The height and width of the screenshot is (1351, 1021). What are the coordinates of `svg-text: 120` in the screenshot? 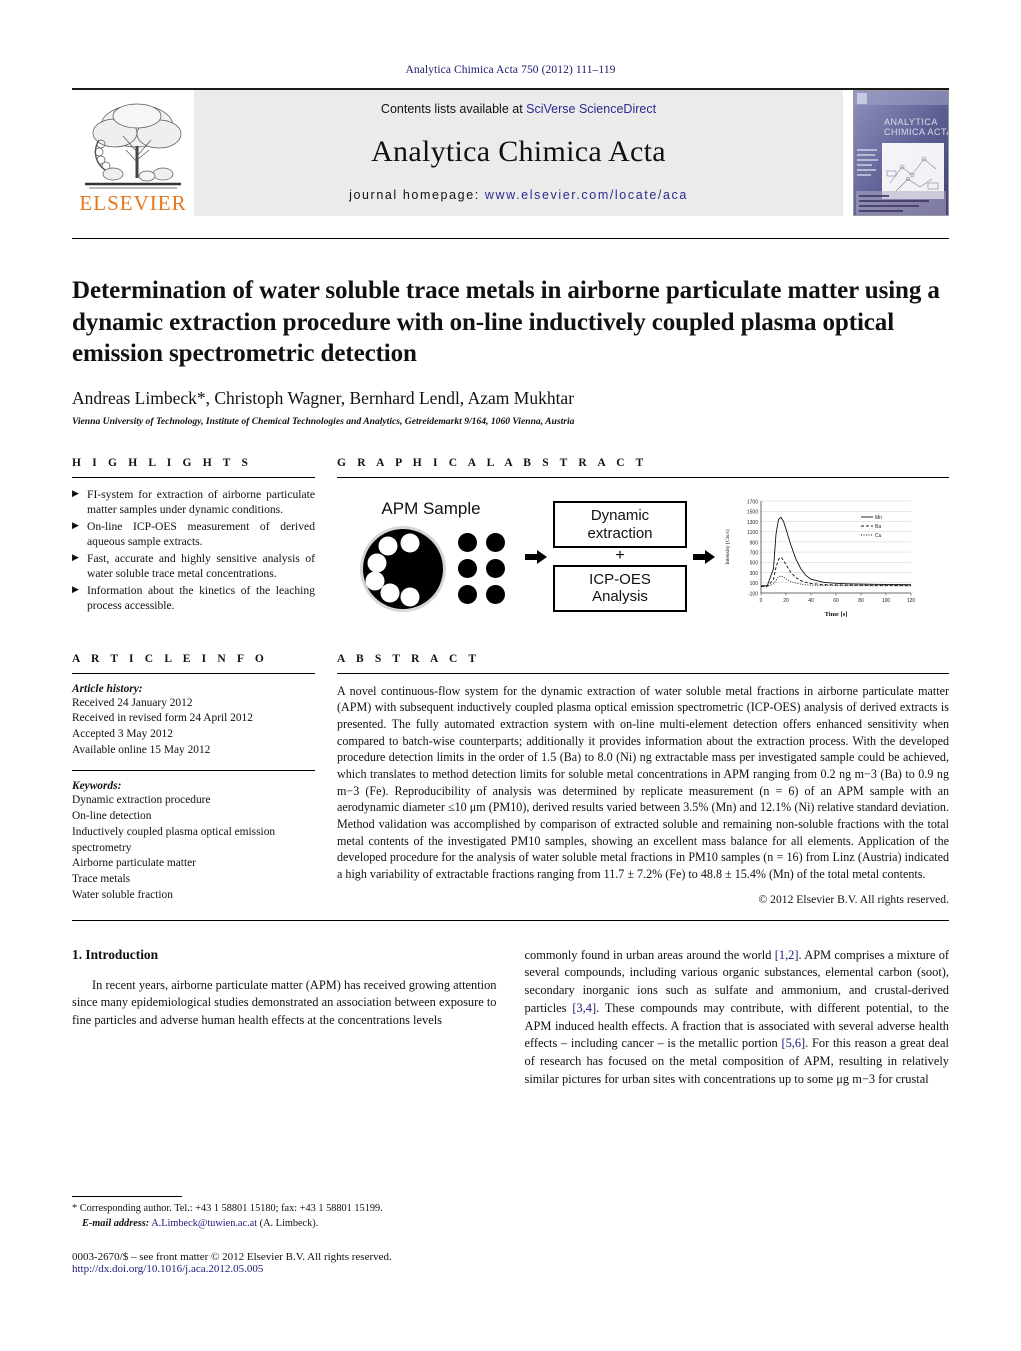 It's located at (911, 601).